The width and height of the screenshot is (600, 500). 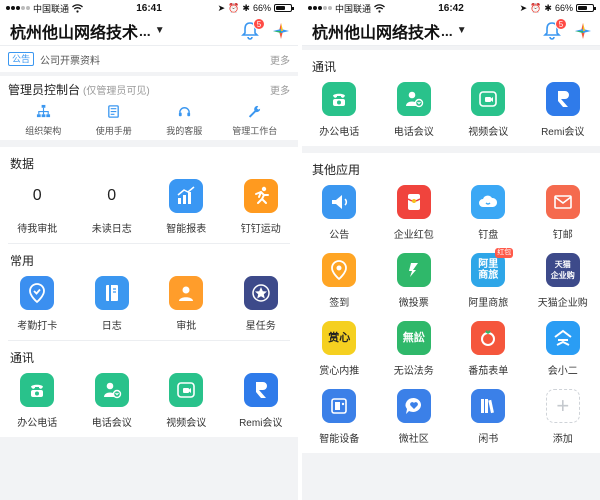 I want to click on notice-bar: 公告 公司开票资料 更多, so click(x=149, y=59).